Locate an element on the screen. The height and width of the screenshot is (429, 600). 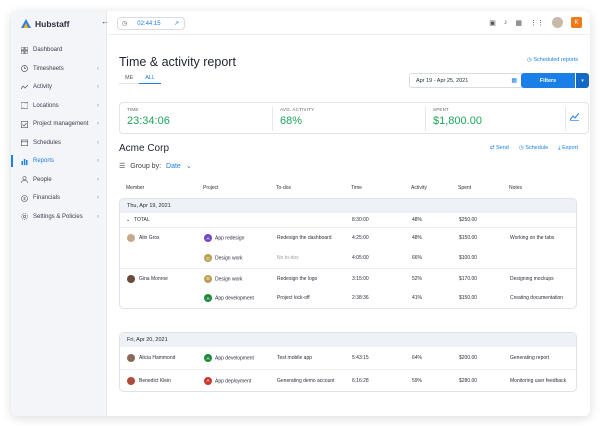
timer-value: 02:44:15 is located at coordinates (149, 23).